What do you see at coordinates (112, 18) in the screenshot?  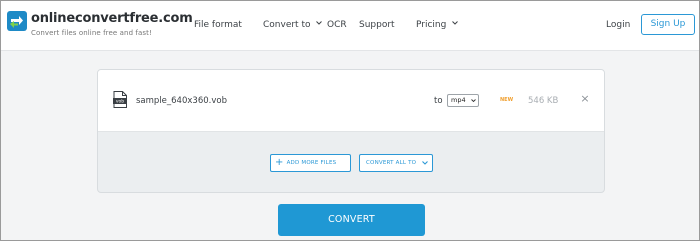 I see `brand-name: onlineconvertfree.com` at bounding box center [112, 18].